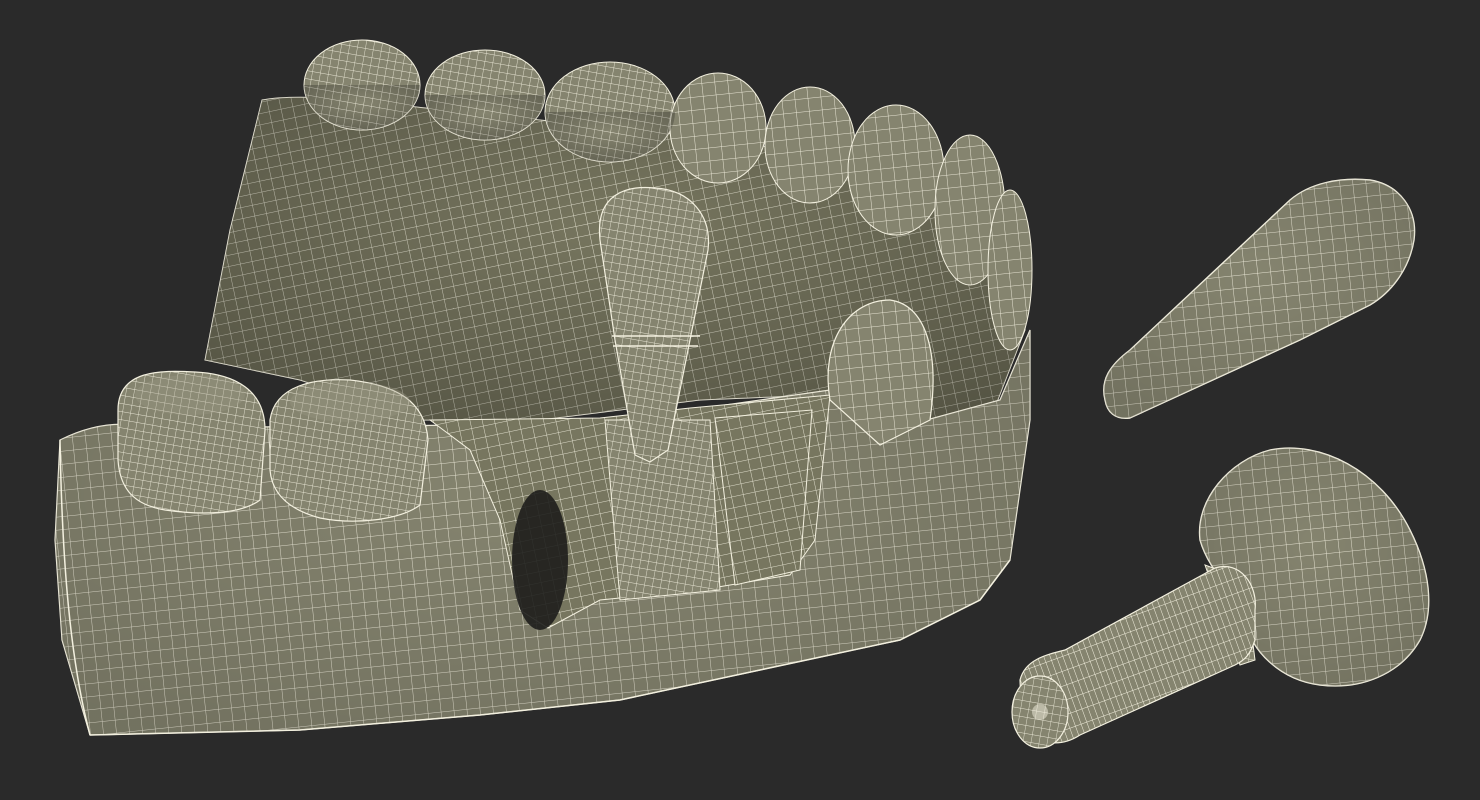  Describe the element at coordinates (1220, 598) in the screenshot. I see `dental-implant-screw` at that location.